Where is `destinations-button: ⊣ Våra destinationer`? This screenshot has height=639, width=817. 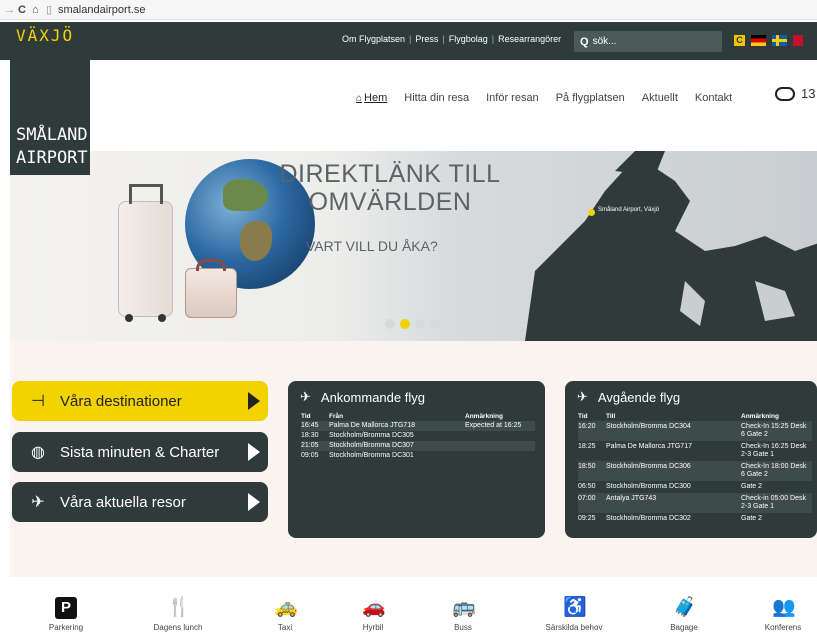
destinations-button: ⊣ Våra destinationer is located at coordinates (140, 401).